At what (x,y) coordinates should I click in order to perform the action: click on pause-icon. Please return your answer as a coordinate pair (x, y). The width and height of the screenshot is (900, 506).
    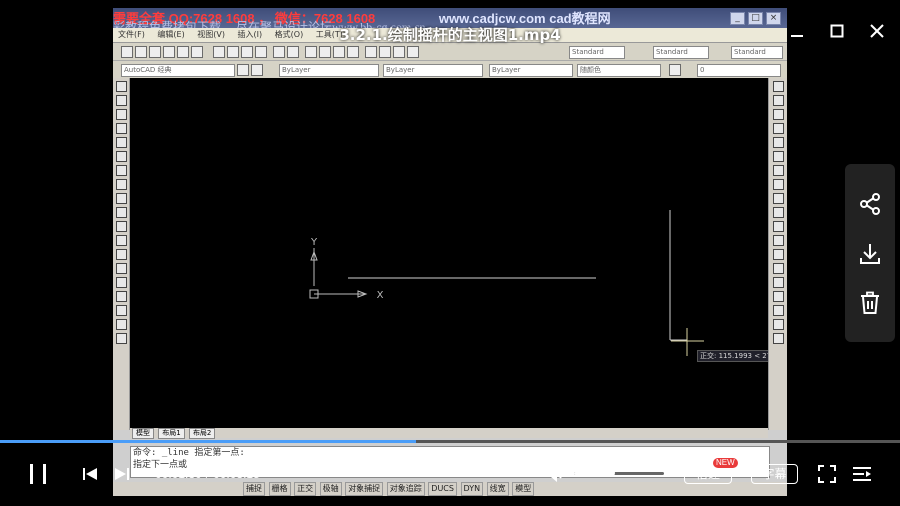
    Looking at the image, I should click on (38, 474).